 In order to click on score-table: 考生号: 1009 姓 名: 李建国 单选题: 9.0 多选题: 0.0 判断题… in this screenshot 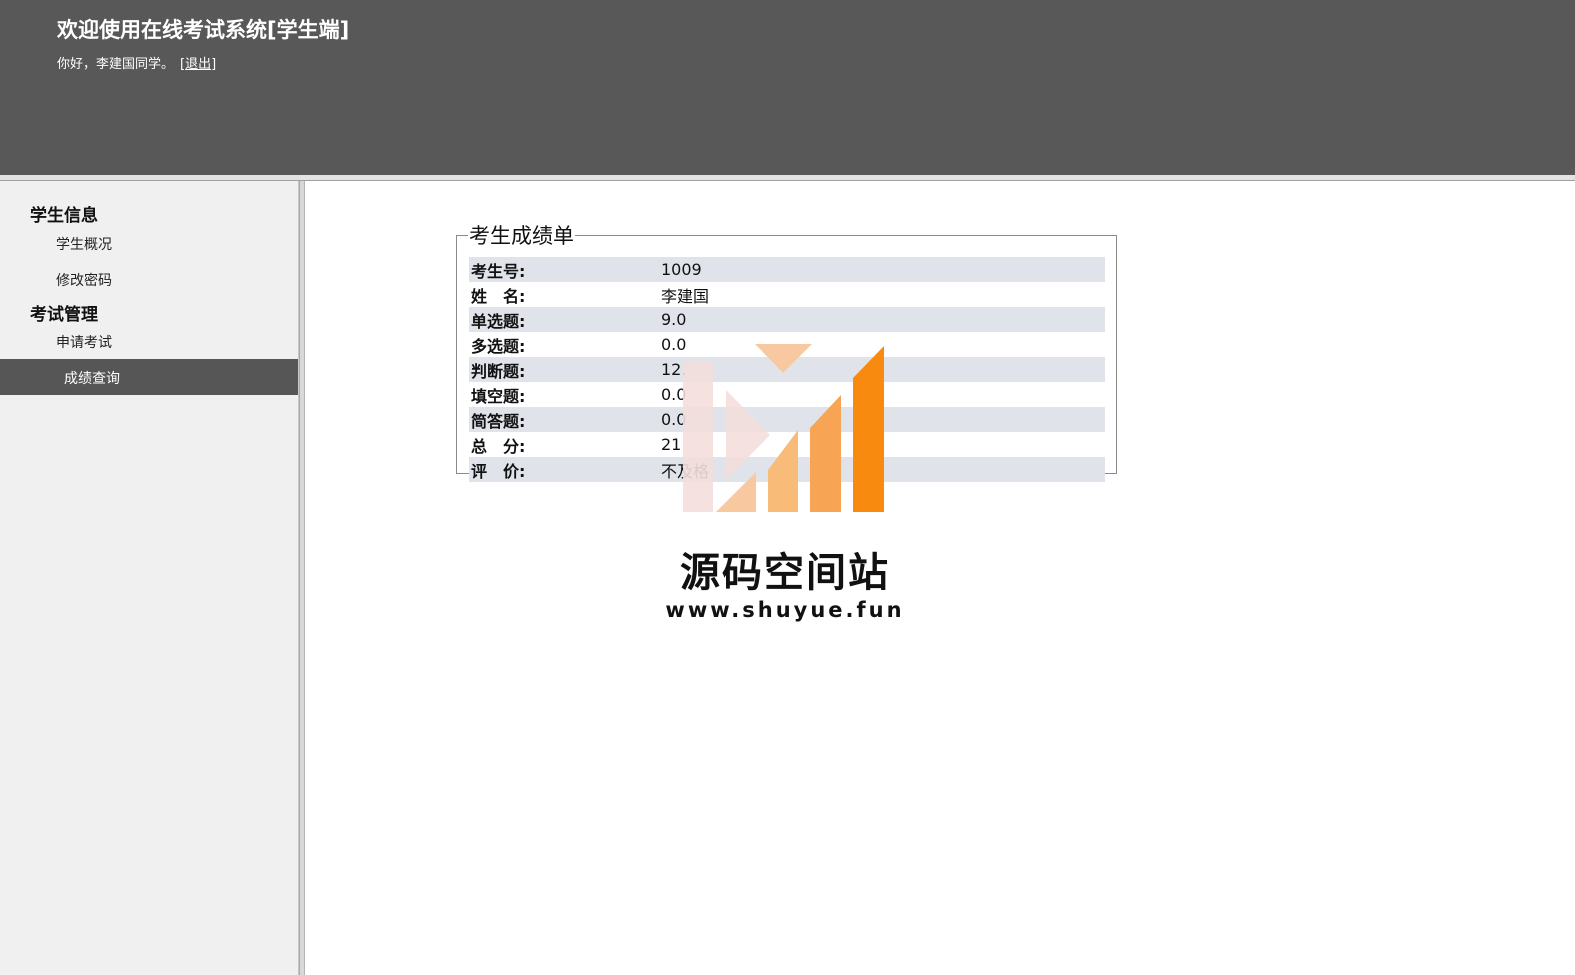, I will do `click(787, 369)`.